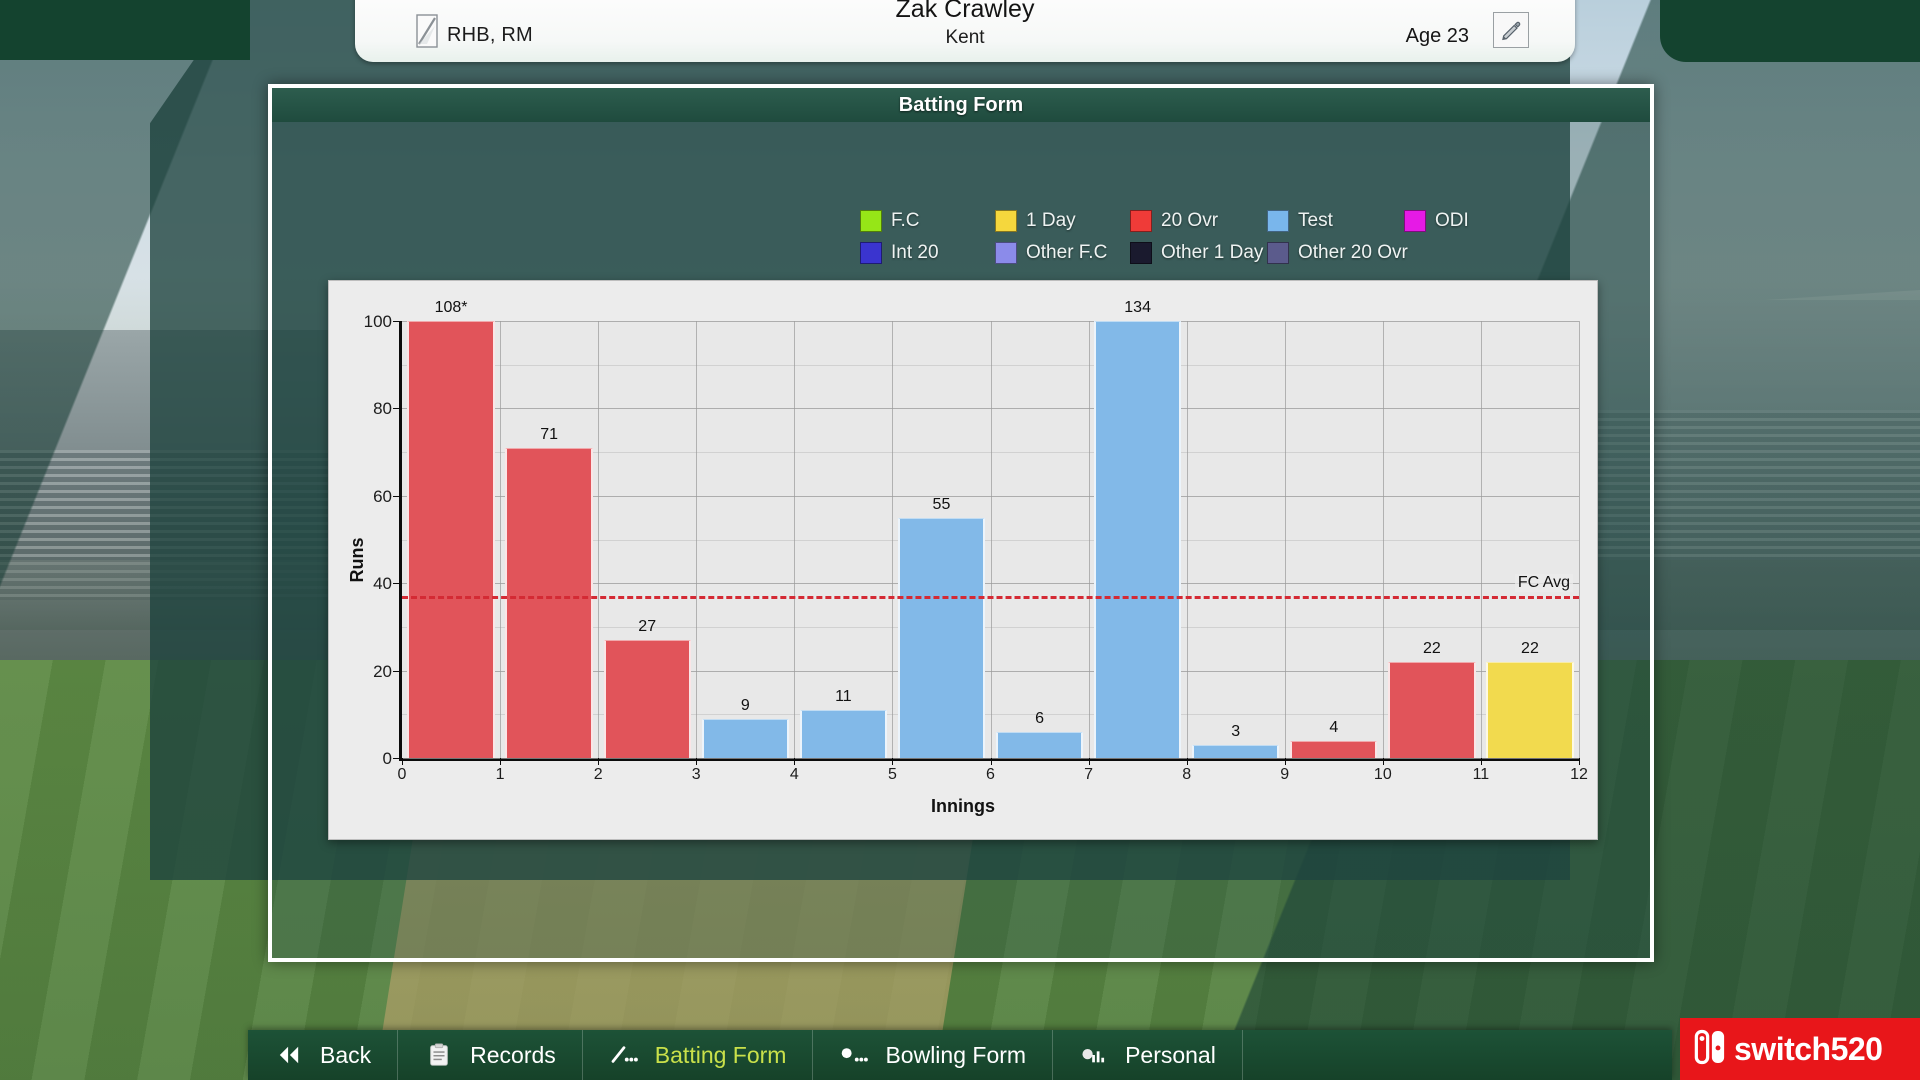 The width and height of the screenshot is (1920, 1080). I want to click on player-header-card: RHB, RM Zak Crawley Kent Age 23, so click(965, 31).